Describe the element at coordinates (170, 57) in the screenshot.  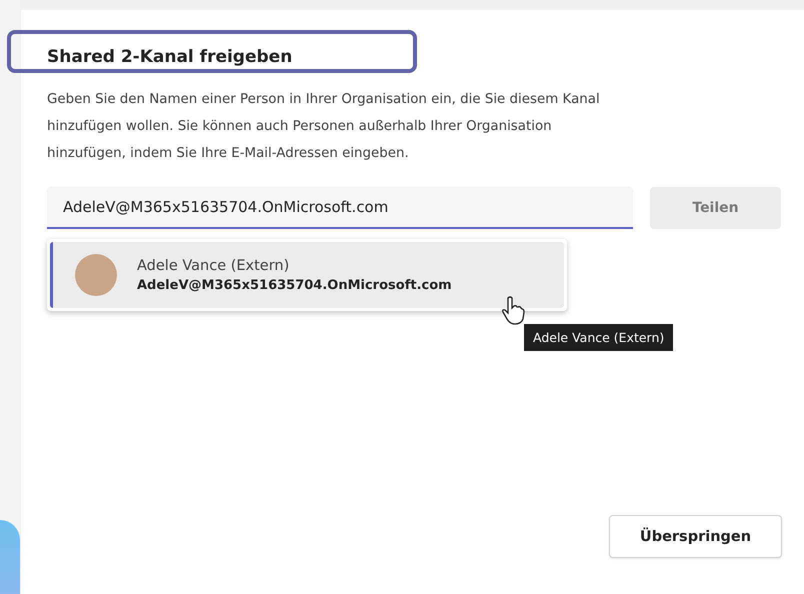
I see `dialog-title: Shared 2-Kanal freigeben` at that location.